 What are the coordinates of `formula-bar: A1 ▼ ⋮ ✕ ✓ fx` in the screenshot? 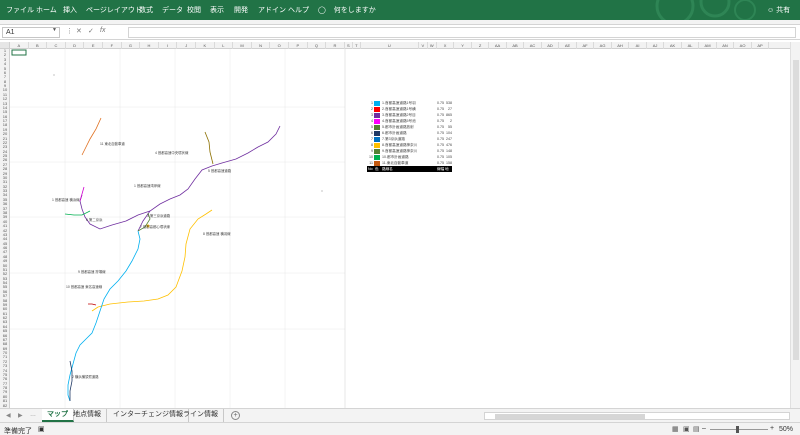 It's located at (400, 32).